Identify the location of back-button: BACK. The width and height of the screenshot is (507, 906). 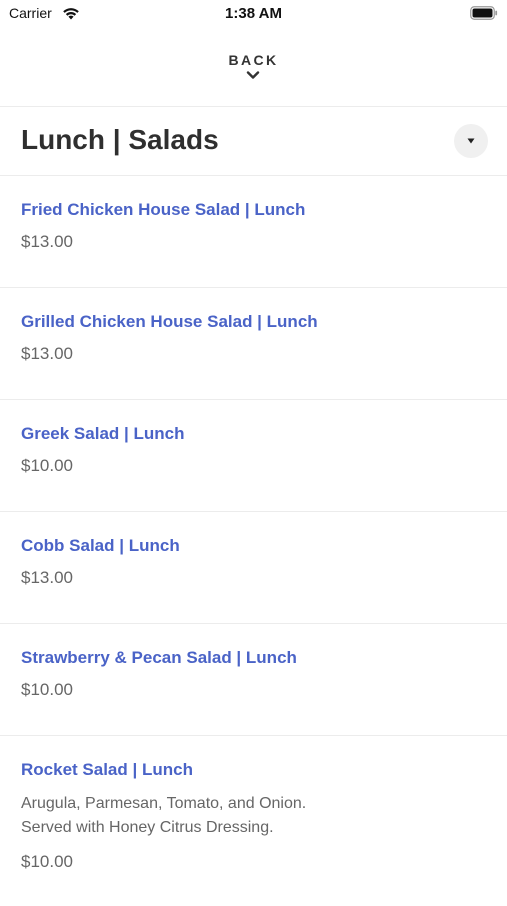
(253, 64).